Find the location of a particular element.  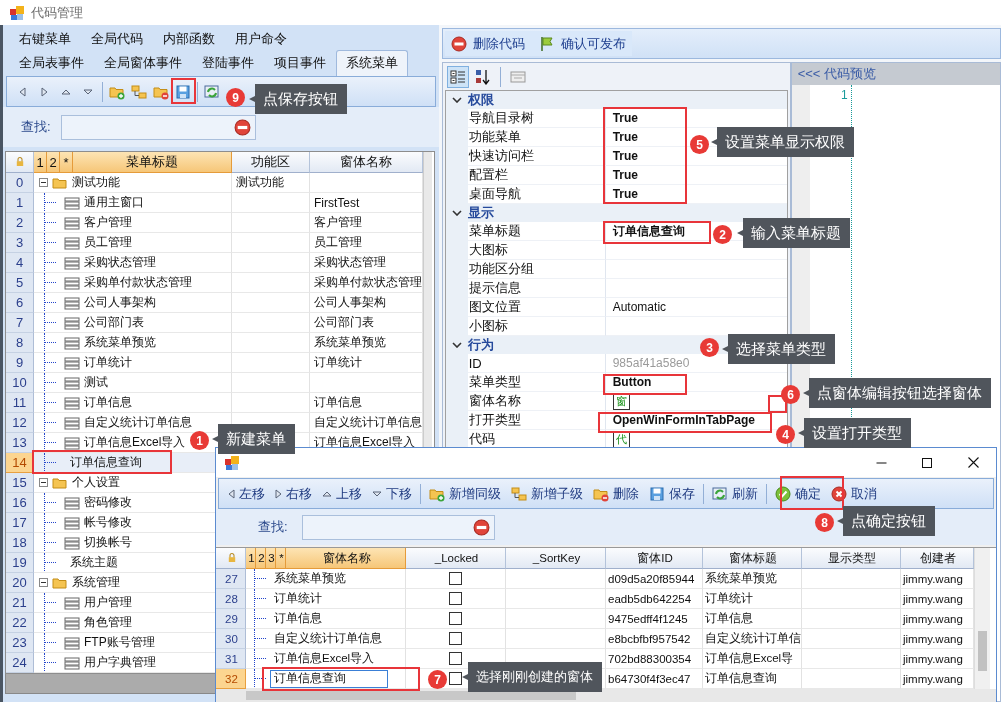

column-header: 窗体标题 is located at coordinates (752, 558).